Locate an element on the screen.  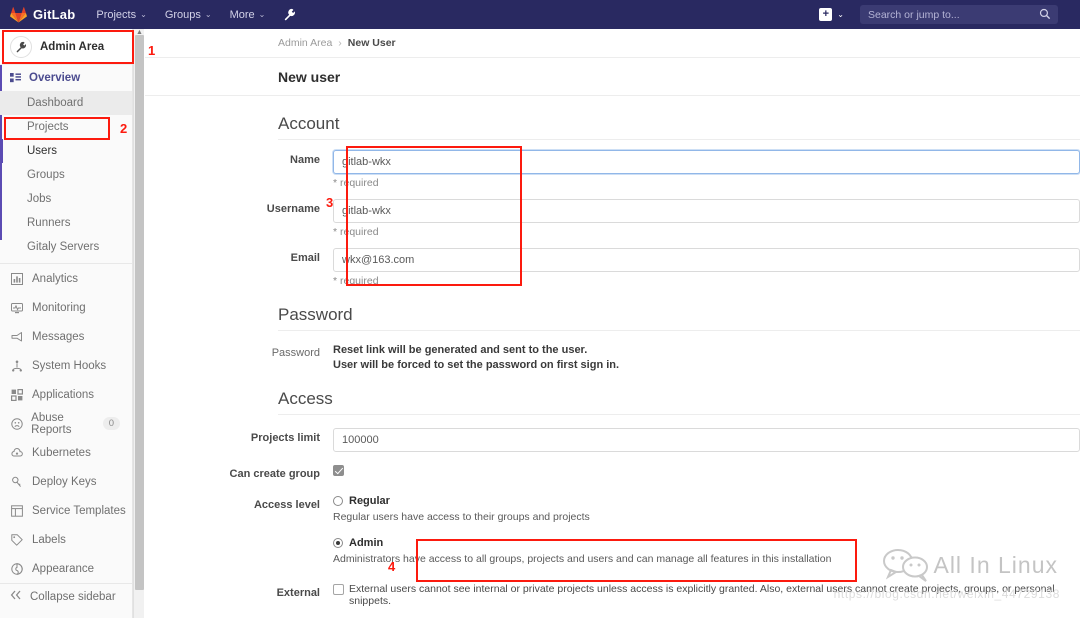
username-field-wrap: * required is located at coordinates (706, 218).